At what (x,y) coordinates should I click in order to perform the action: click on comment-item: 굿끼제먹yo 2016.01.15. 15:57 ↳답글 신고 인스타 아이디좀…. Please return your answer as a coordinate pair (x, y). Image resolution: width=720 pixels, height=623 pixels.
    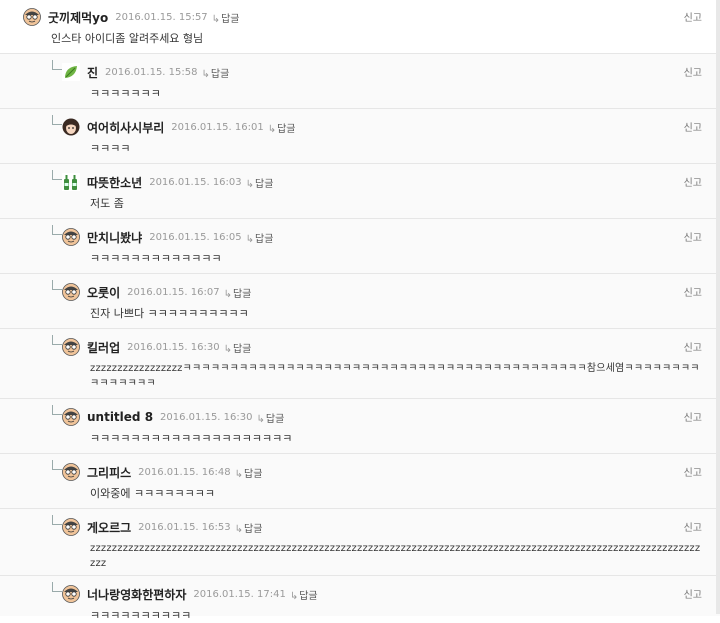
    Looking at the image, I should click on (360, 27).